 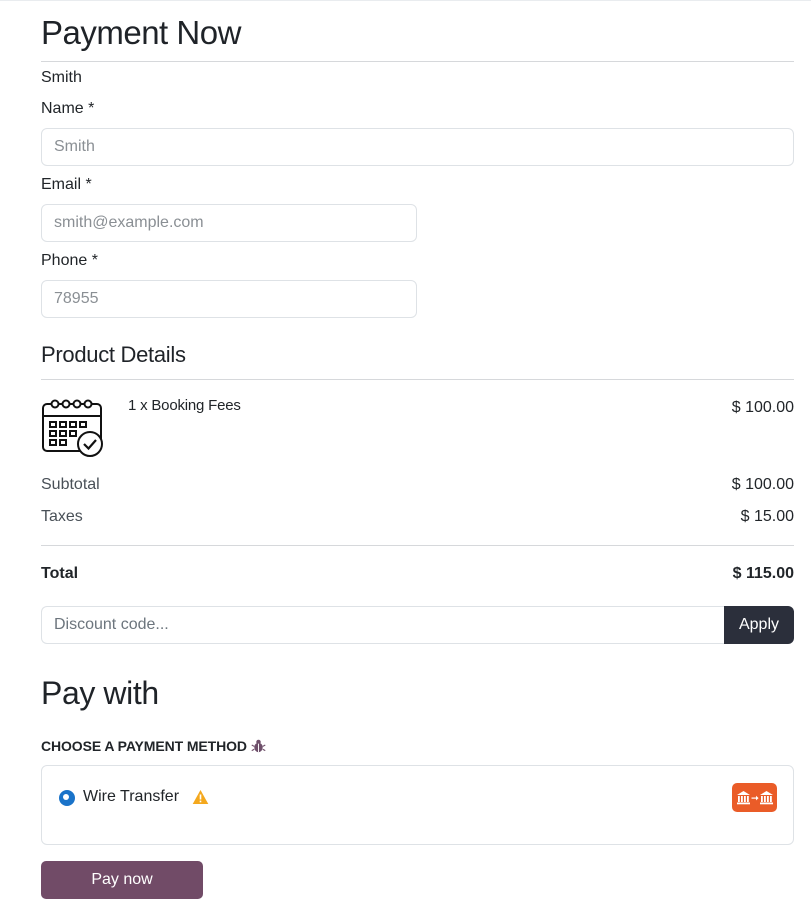 I want to click on apply-button: Apply, so click(x=759, y=625).